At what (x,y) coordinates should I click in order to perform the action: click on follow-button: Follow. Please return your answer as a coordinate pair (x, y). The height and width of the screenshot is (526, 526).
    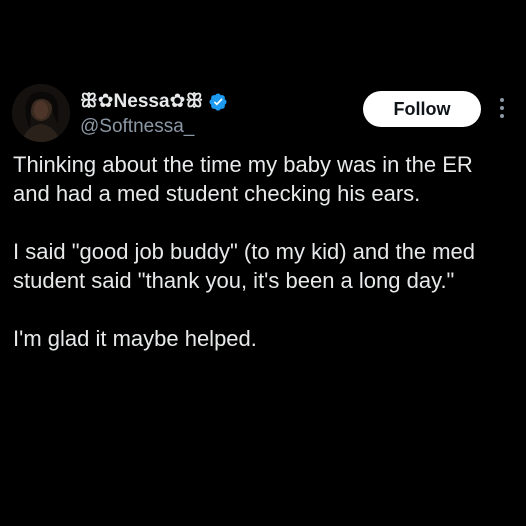
    Looking at the image, I should click on (422, 109).